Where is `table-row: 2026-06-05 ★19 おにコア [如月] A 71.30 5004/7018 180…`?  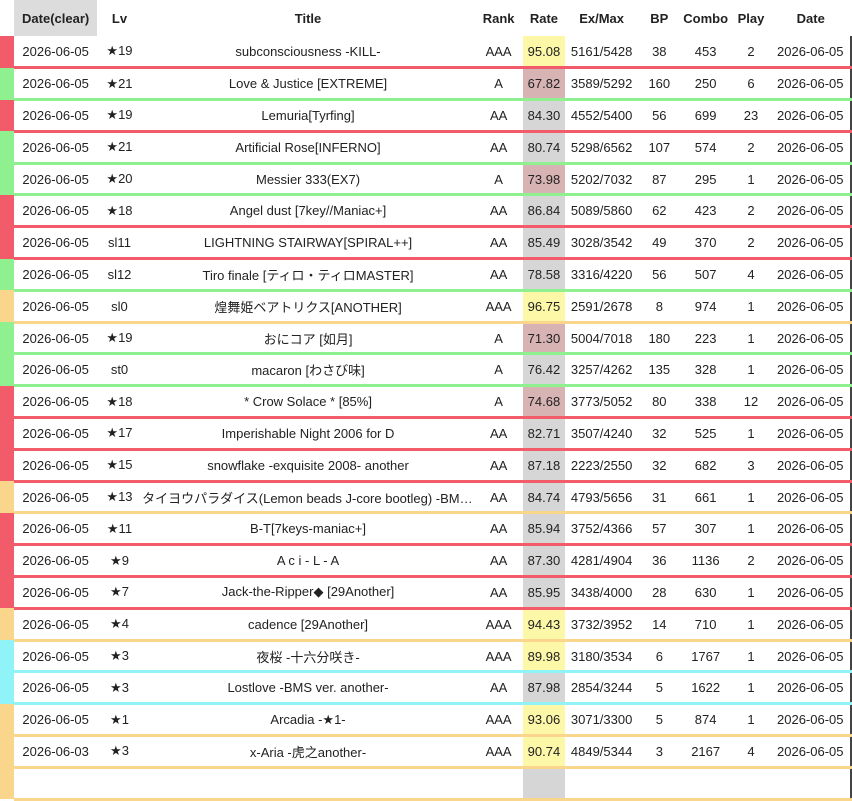 table-row: 2026-06-05 ★19 おにコア [如月] A 71.30 5004/7018 180… is located at coordinates (426, 339).